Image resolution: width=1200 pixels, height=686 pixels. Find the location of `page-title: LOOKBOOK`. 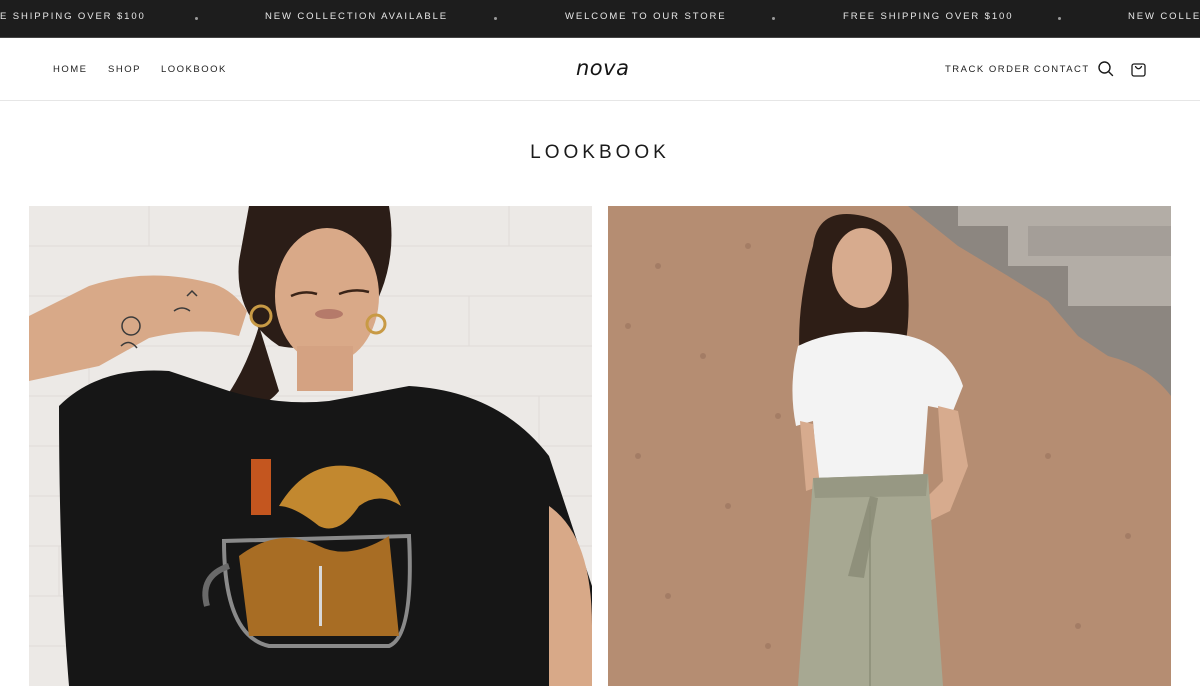

page-title: LOOKBOOK is located at coordinates (600, 152).